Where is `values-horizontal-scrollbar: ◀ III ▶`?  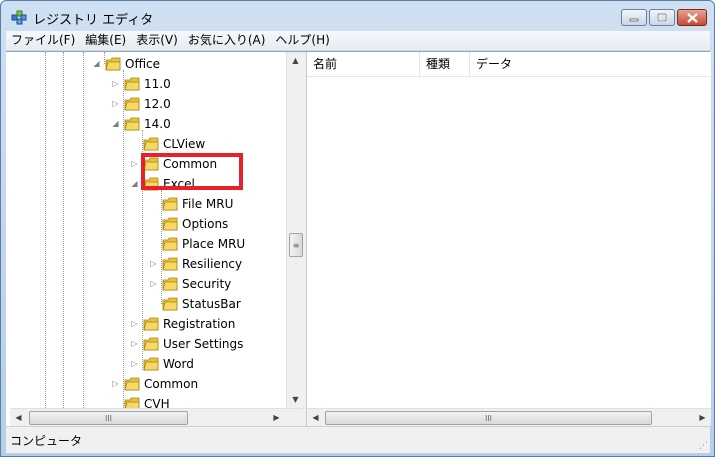
values-horizontal-scrollbar: ◀ III ▶ is located at coordinates (509, 417).